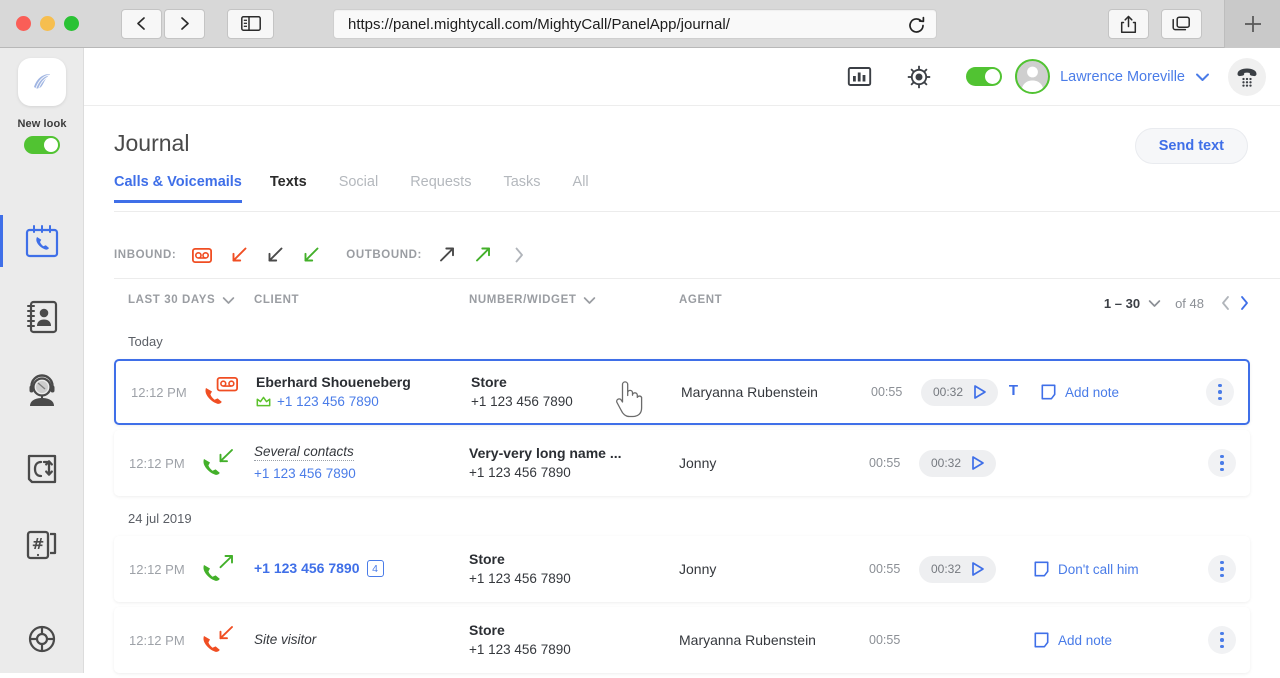 Image resolution: width=1280 pixels, height=678 pixels. I want to click on user-menu-caret, so click(1202, 77).